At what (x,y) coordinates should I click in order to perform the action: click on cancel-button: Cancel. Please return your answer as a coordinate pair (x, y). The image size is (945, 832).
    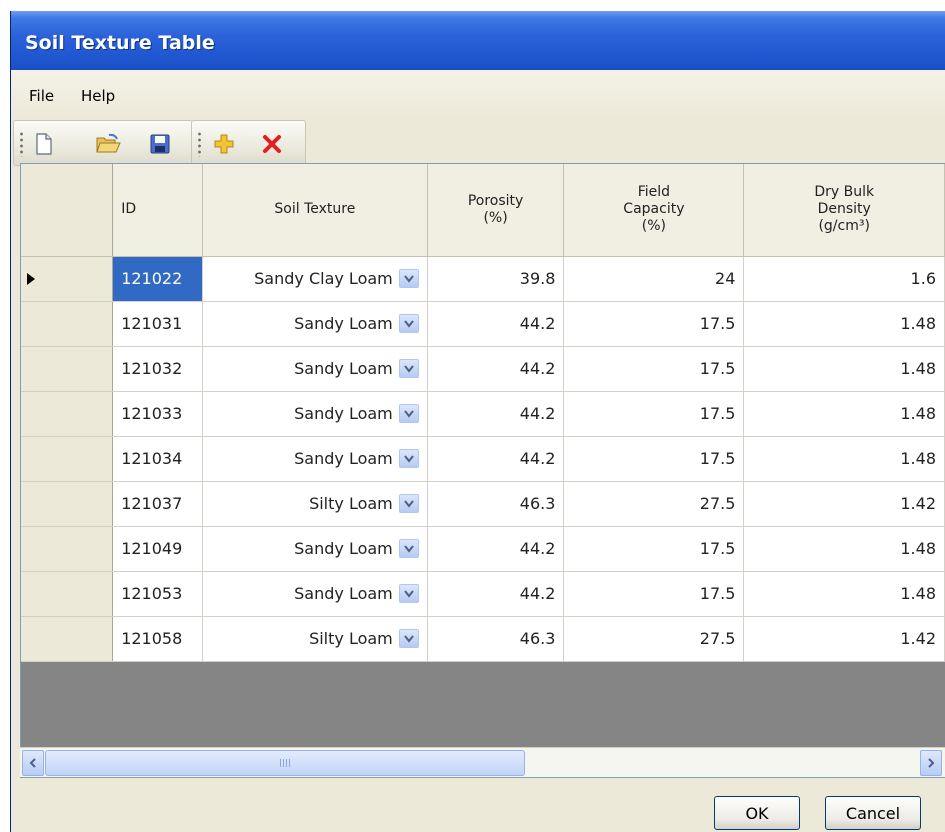
    Looking at the image, I should click on (873, 813).